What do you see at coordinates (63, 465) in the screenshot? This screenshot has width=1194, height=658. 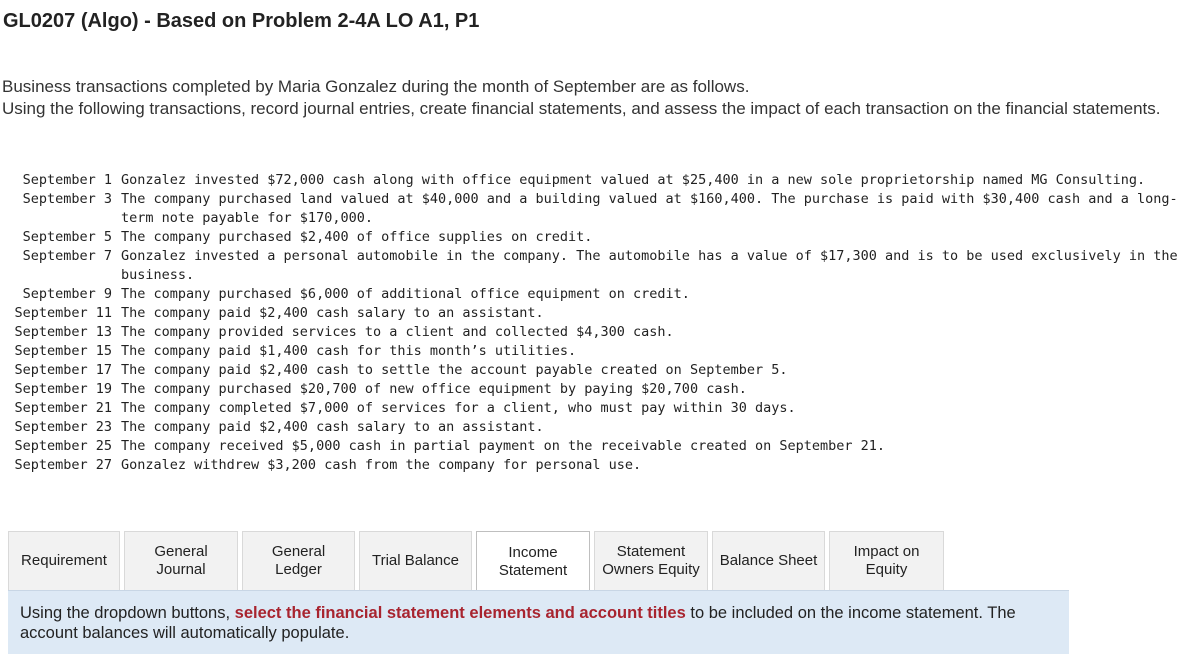 I see `transaction-date: September 27` at bounding box center [63, 465].